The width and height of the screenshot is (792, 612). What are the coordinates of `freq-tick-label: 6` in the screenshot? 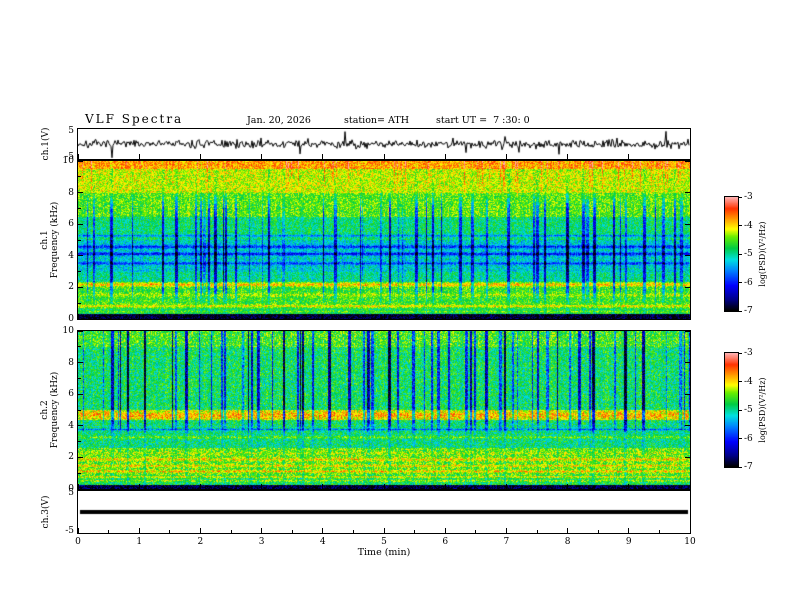 It's located at (71, 224).